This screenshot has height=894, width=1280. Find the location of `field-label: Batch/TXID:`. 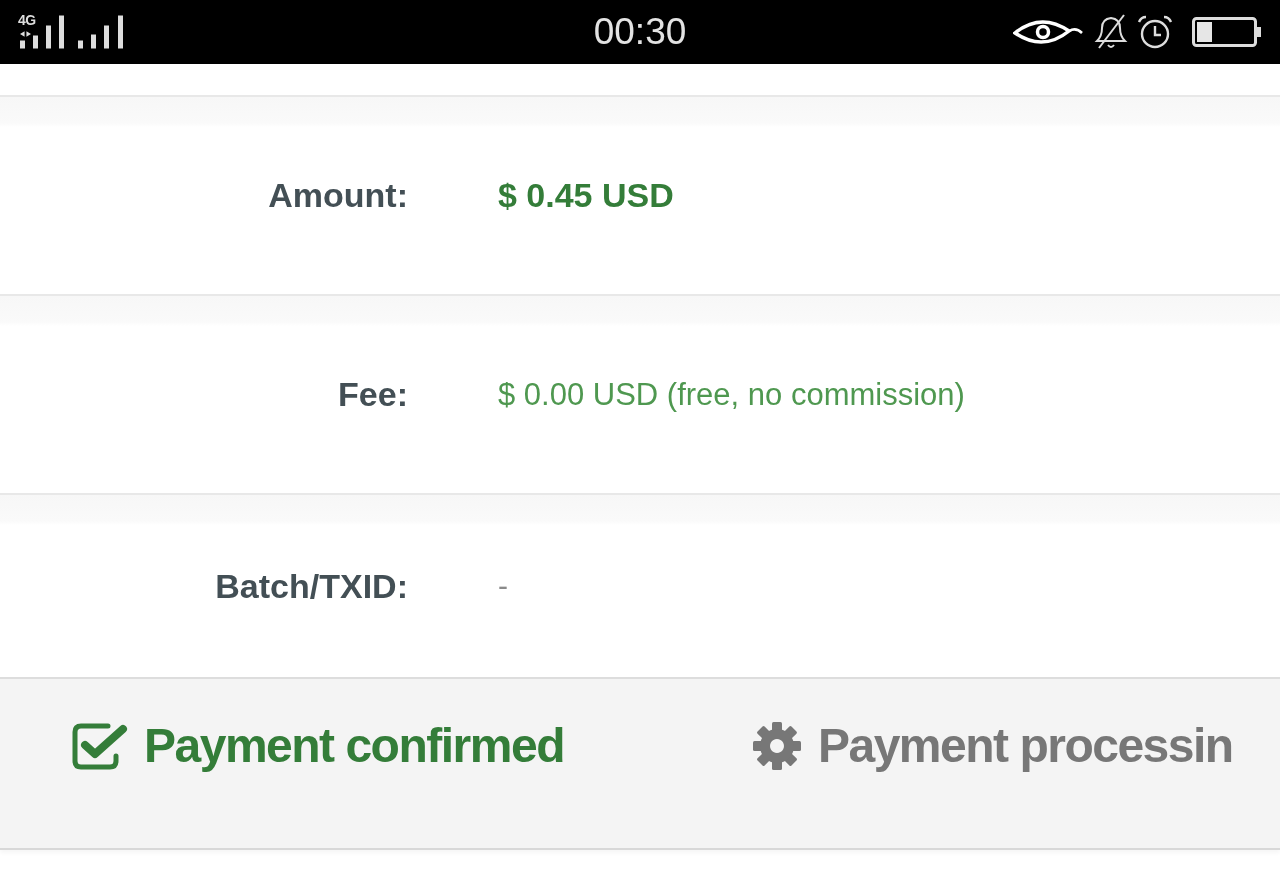

field-label: Batch/TXID: is located at coordinates (311, 586).